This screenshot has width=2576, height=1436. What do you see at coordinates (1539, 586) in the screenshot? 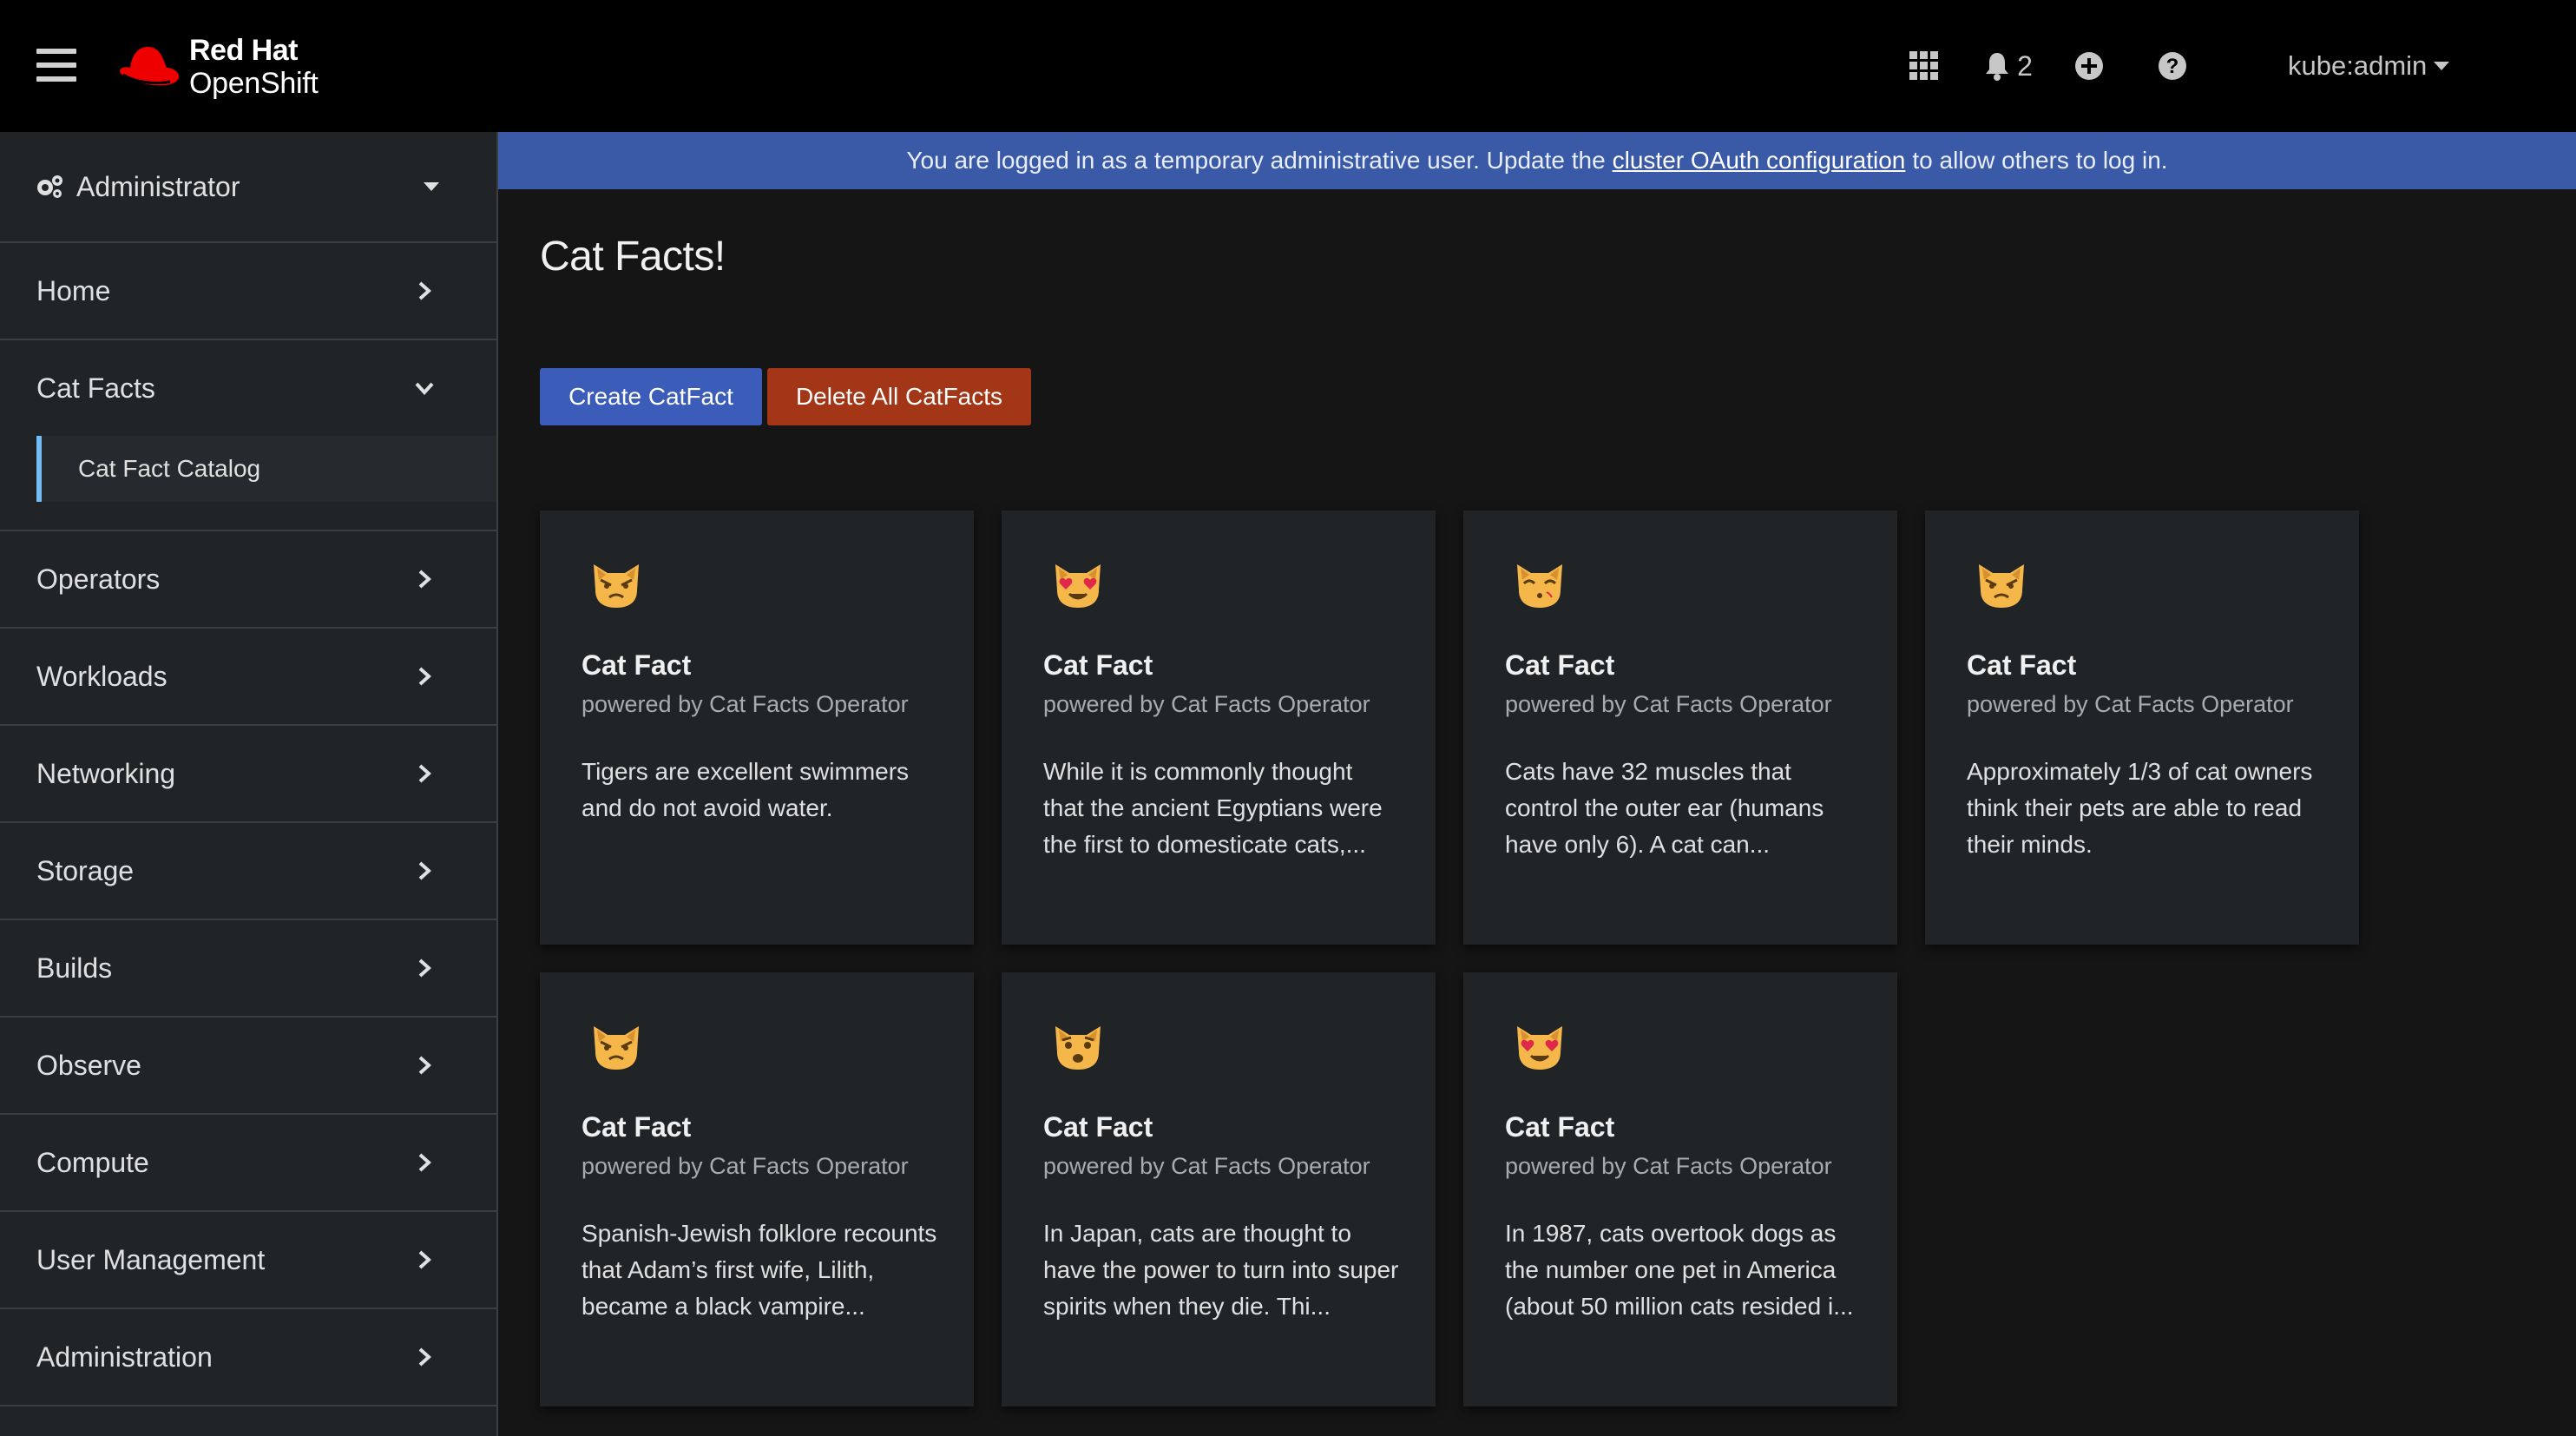
I see `kissing-cat-icon` at bounding box center [1539, 586].